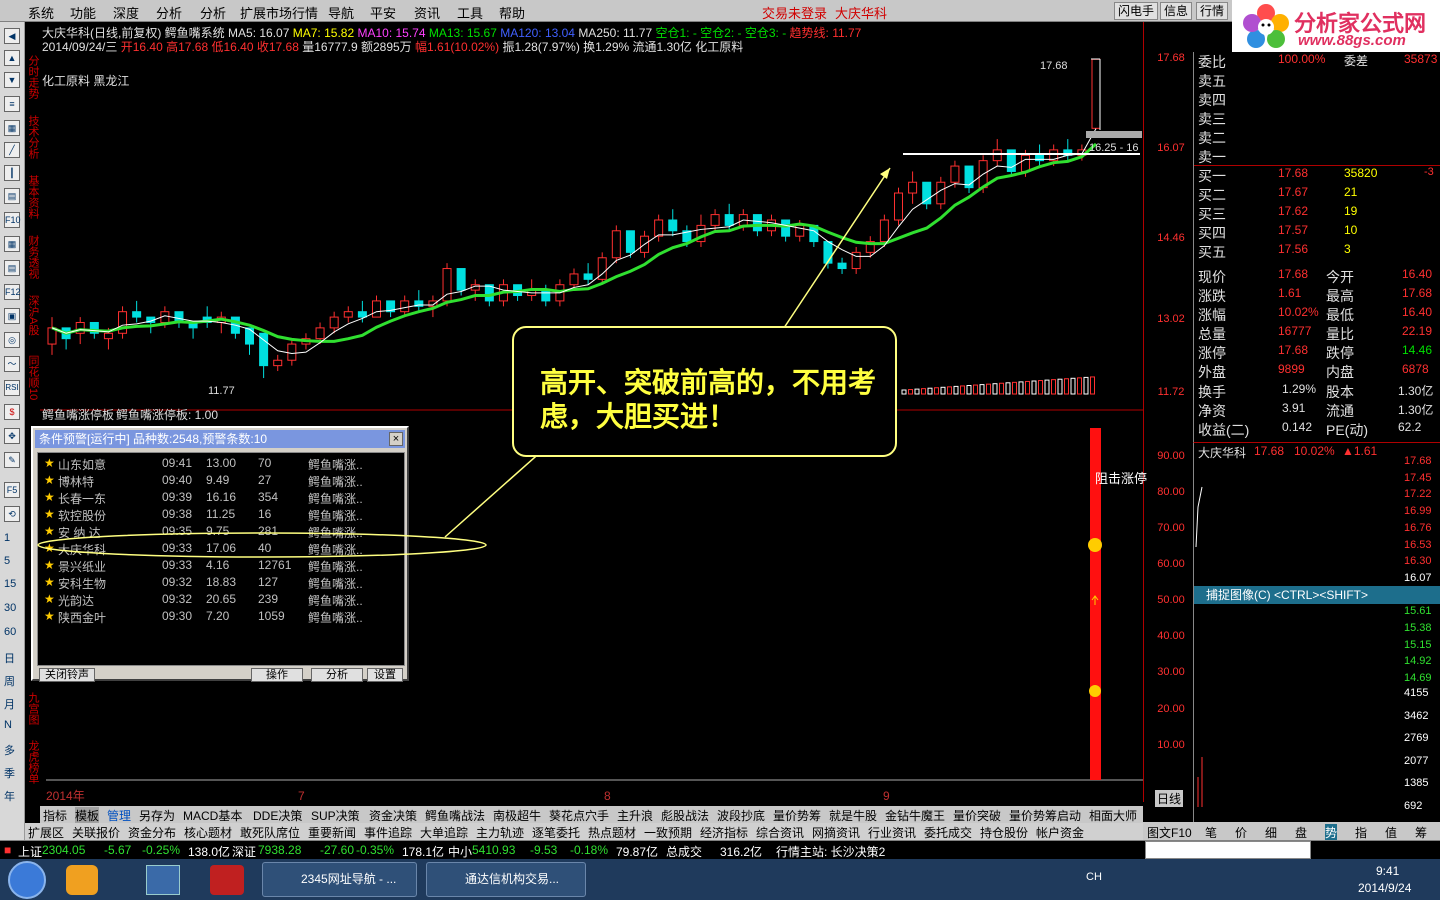 The height and width of the screenshot is (900, 1440). I want to click on period-15m: 15, so click(10, 584).